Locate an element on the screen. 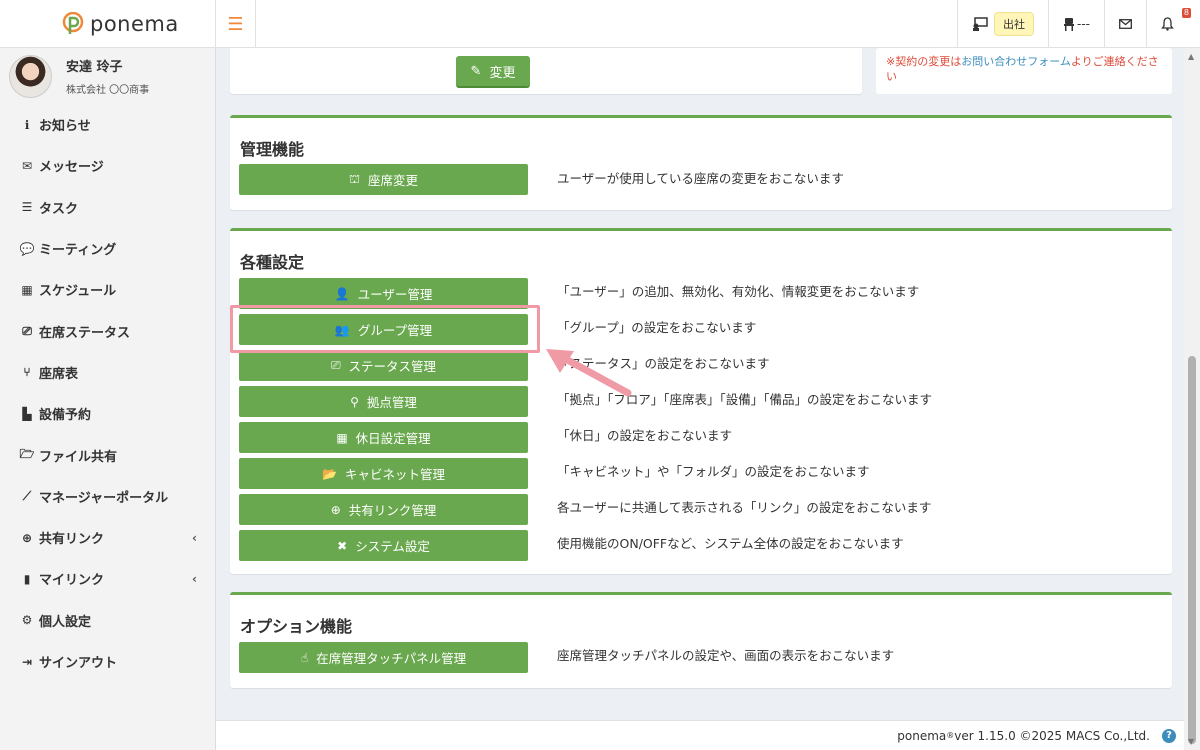 The height and width of the screenshot is (750, 1200). envelope-icon: ✉ is located at coordinates (27, 165).